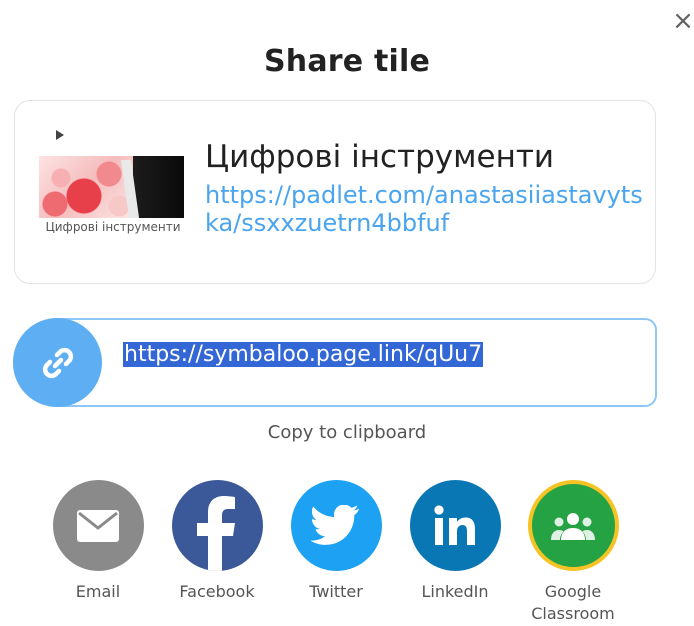 The width and height of the screenshot is (694, 626). I want to click on share-facebook-label: Facebook, so click(217, 591).